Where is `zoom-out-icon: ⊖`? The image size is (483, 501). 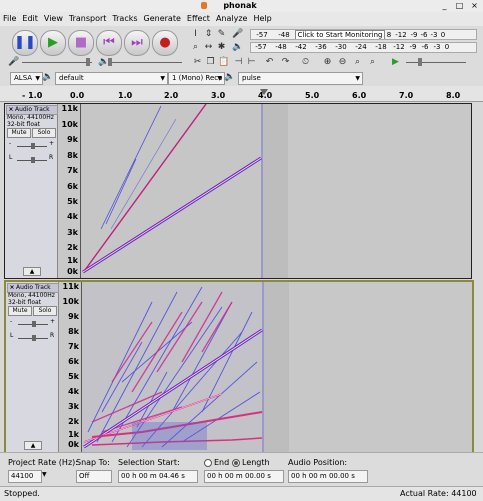 zoom-out-icon: ⊖ is located at coordinates (342, 62).